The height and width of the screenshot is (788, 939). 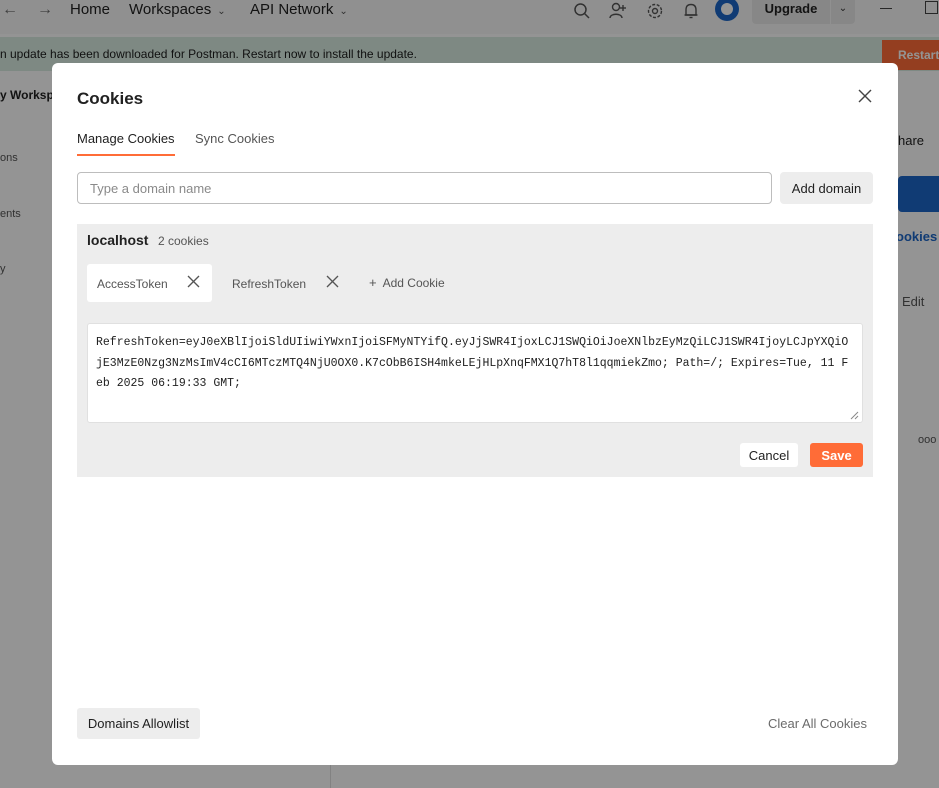 What do you see at coordinates (269, 284) in the screenshot?
I see `cookie-tab-label: RefreshToken` at bounding box center [269, 284].